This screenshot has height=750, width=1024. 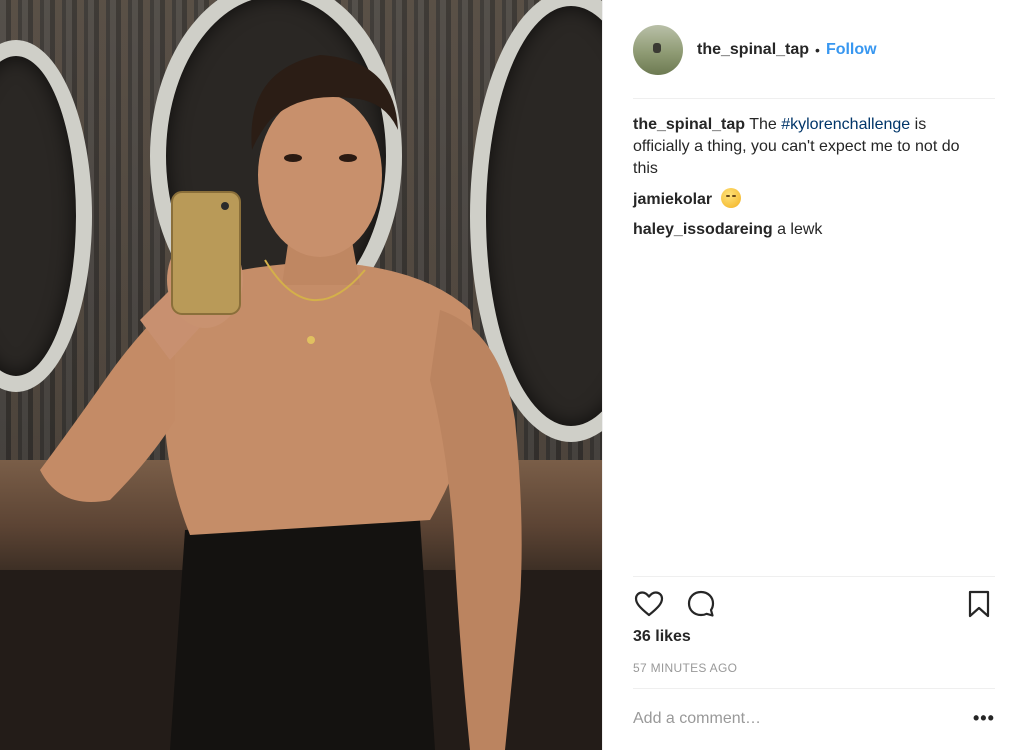 What do you see at coordinates (783, 719) in the screenshot?
I see `add-comment-input` at bounding box center [783, 719].